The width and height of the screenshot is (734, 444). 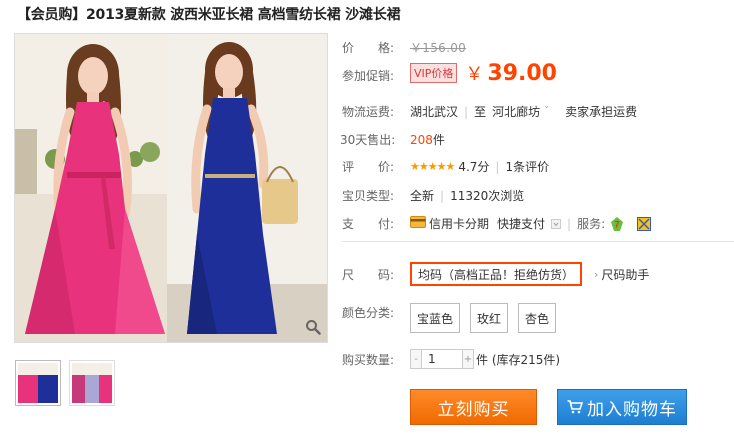 What do you see at coordinates (644, 223) in the screenshot?
I see `service-guarantee-icon` at bounding box center [644, 223].